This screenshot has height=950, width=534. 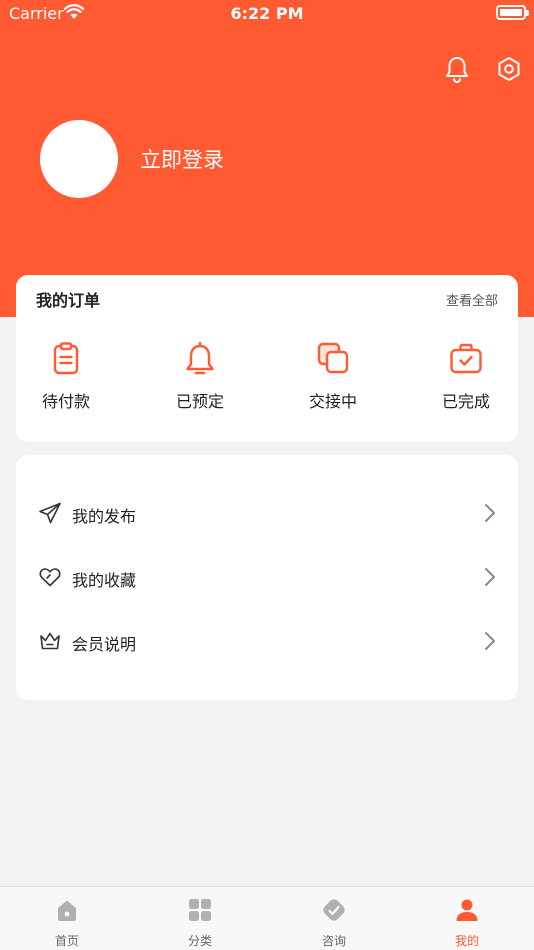 What do you see at coordinates (334, 923) in the screenshot?
I see `tab-consult: 咨询` at bounding box center [334, 923].